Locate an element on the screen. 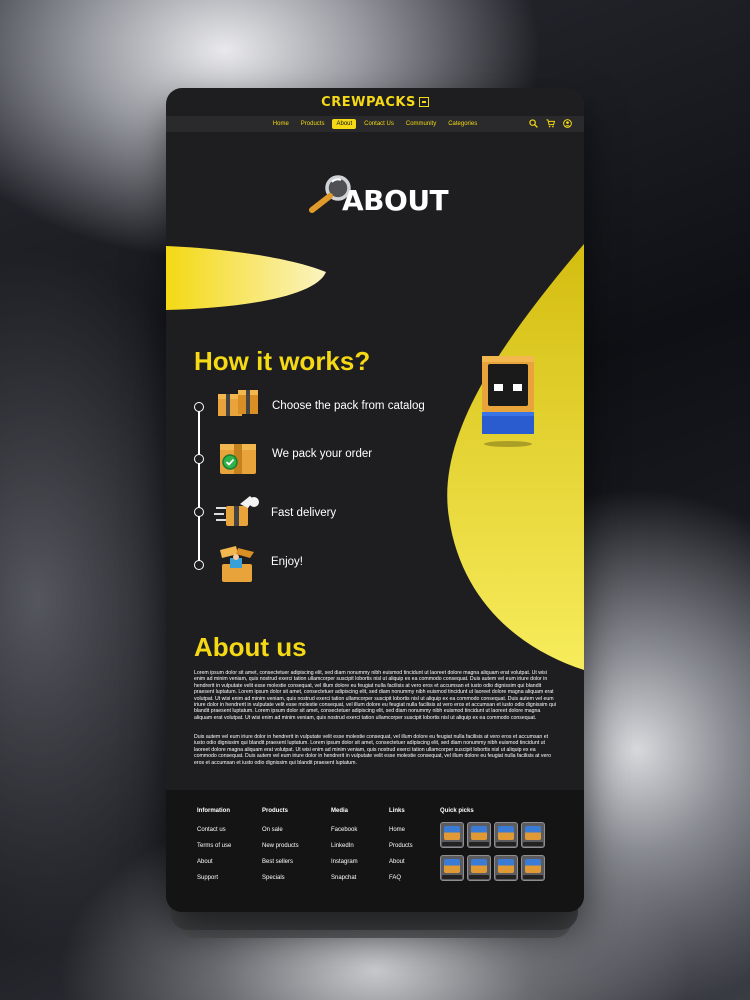  cart-icon is located at coordinates (550, 123).